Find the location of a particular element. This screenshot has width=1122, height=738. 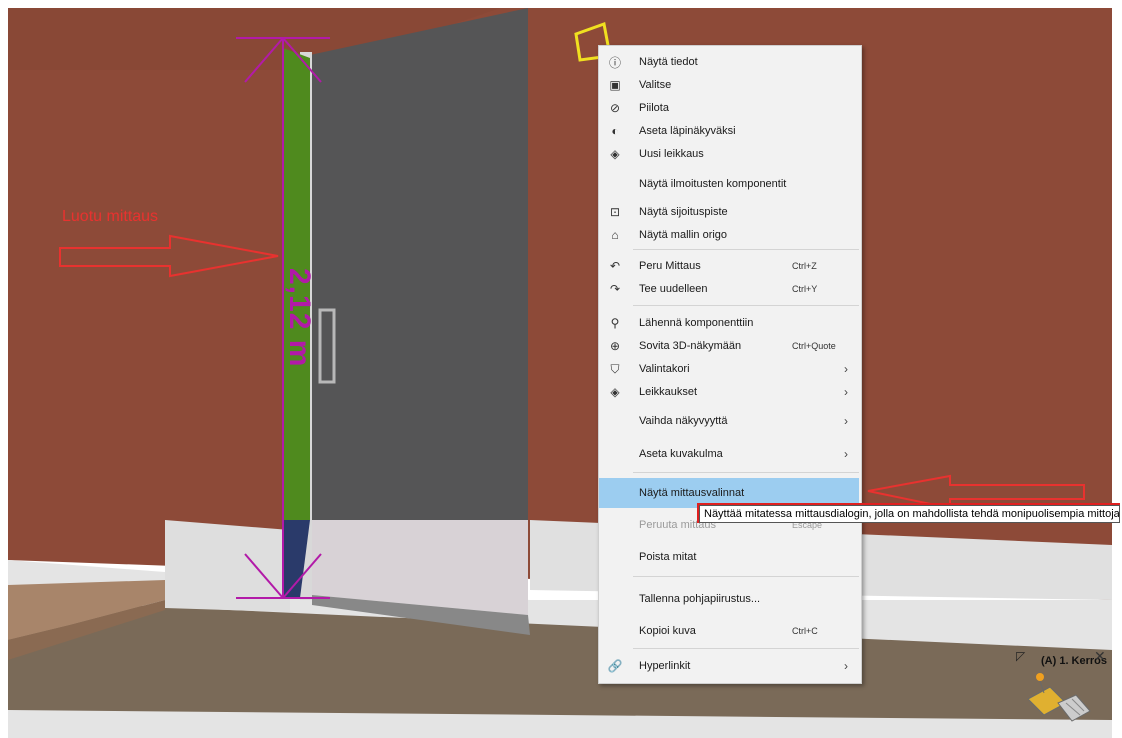

menu-item-show-info: ⓘ Näytä tiedot is located at coordinates (730, 62).